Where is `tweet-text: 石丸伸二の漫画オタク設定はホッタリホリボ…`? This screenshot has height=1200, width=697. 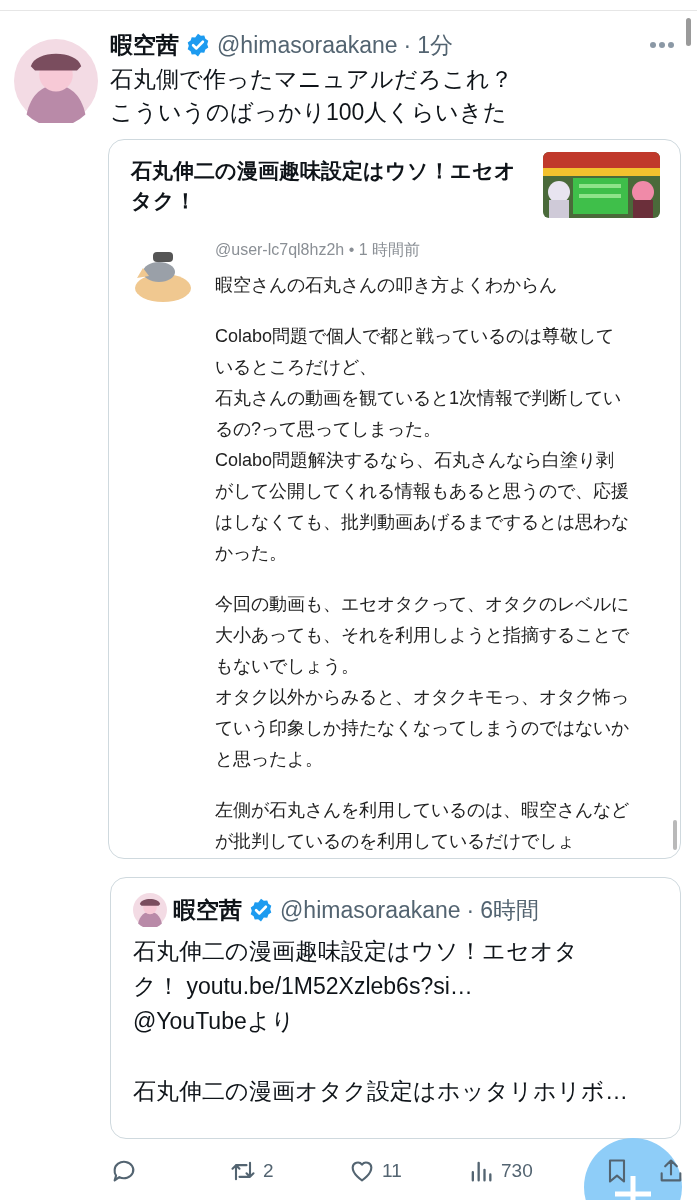 tweet-text: 石丸伸二の漫画オタク設定はホッタリホリボ… is located at coordinates (381, 1091).